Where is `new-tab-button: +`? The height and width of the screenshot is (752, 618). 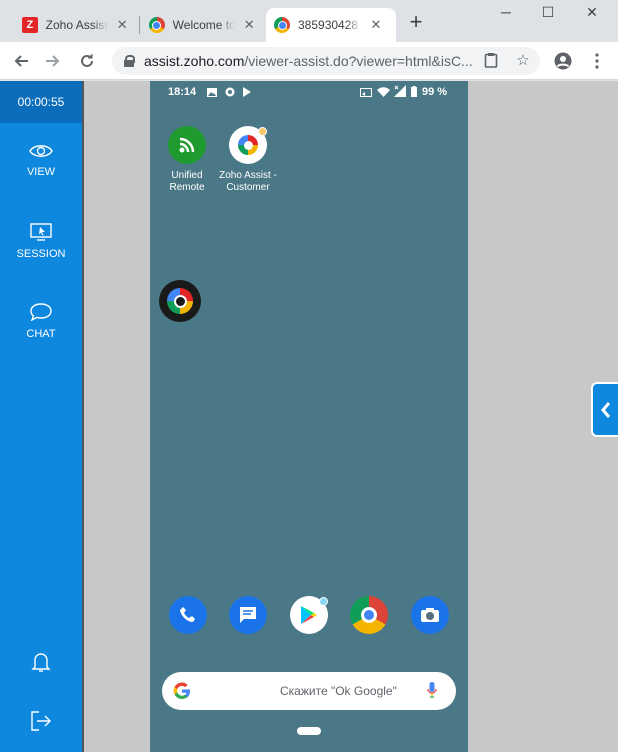
new-tab-button: + is located at coordinates (416, 22).